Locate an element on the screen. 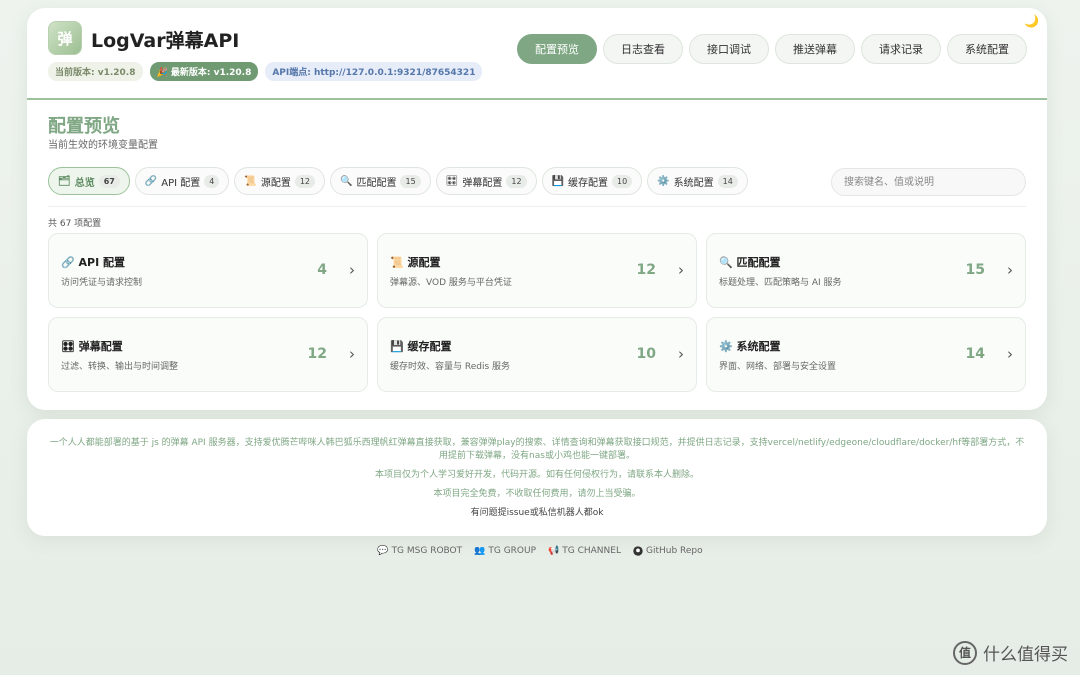 The image size is (1080, 675). scroll-icon: 📜 is located at coordinates (250, 181).